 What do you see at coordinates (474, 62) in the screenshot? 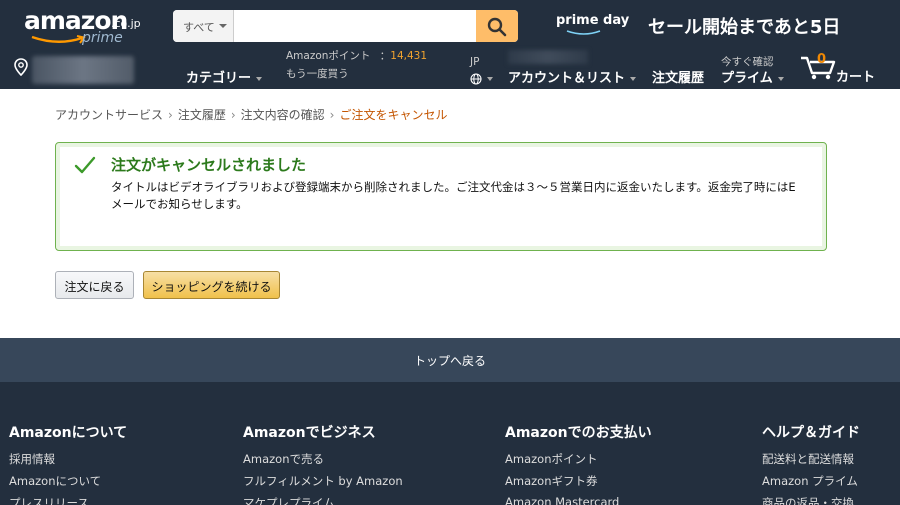
I see `language-label: JP` at bounding box center [474, 62].